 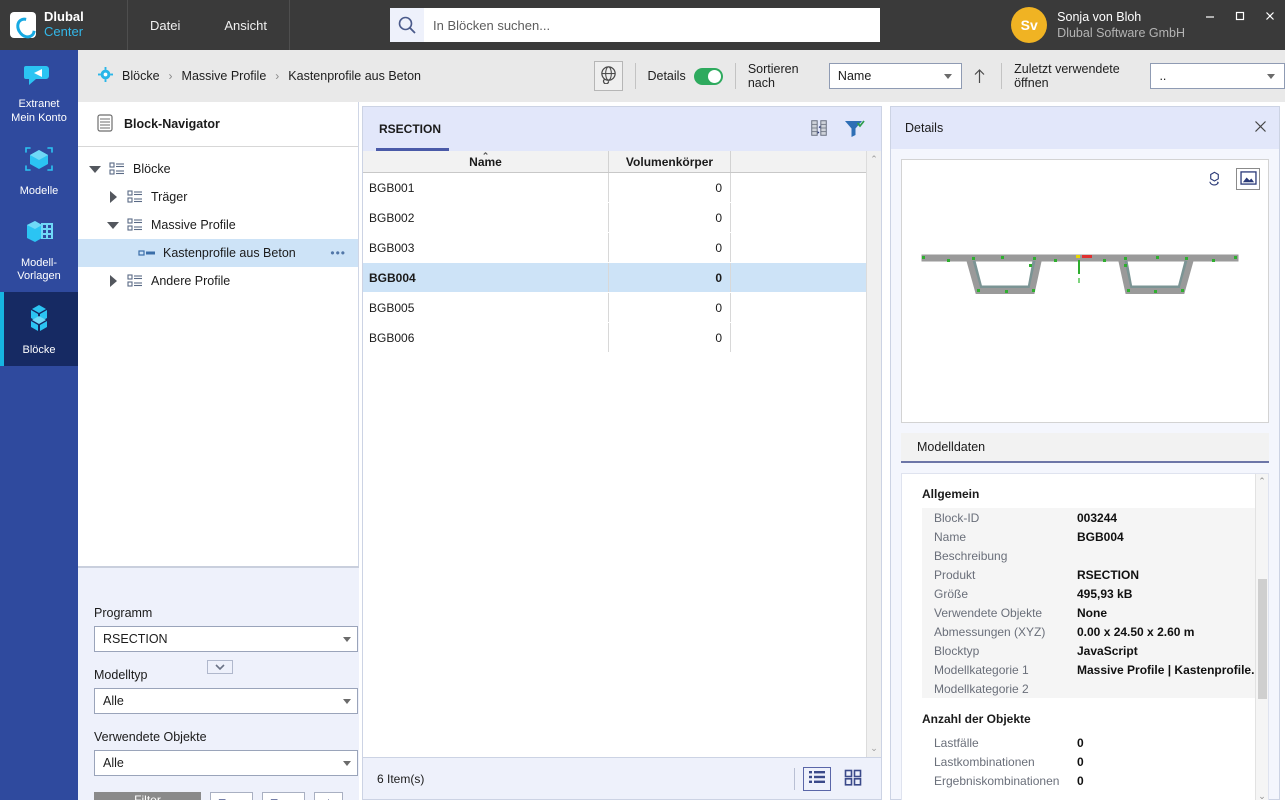 What do you see at coordinates (226, 701) in the screenshot?
I see `filter-select-modelltyp: Alle` at bounding box center [226, 701].